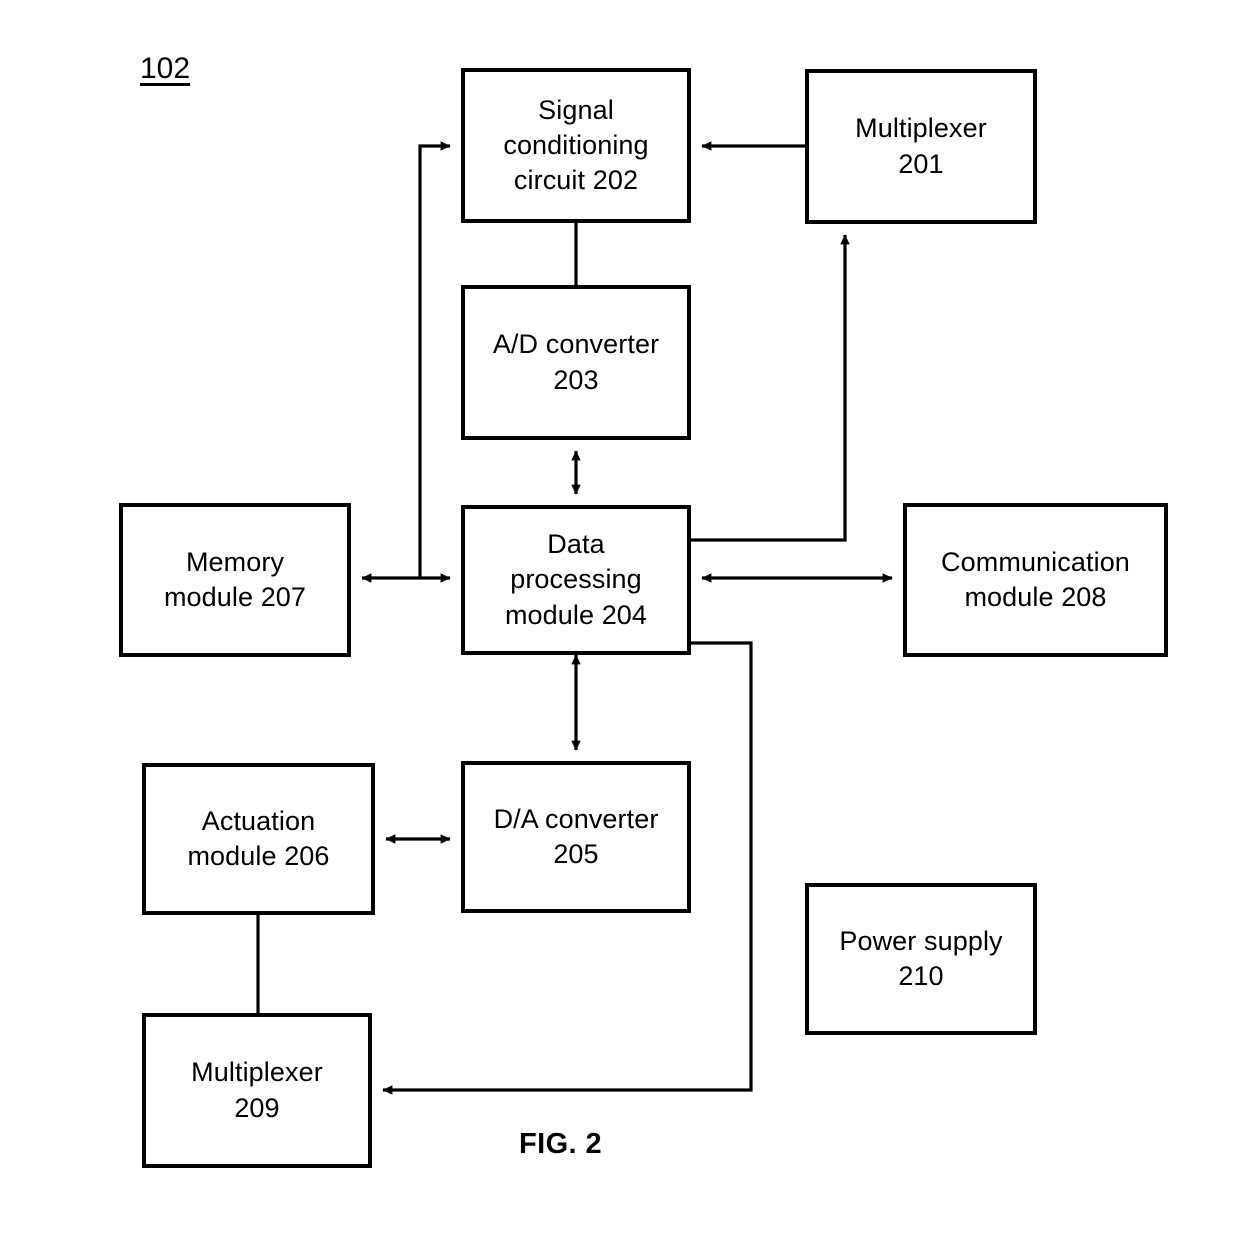  I want to click on node-label: Communication module 208, so click(1035, 579).